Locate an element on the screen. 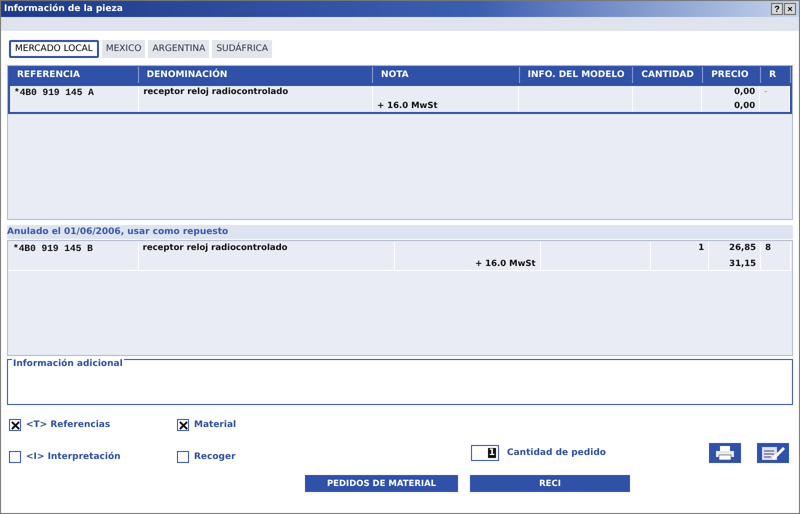 The width and height of the screenshot is (800, 514). document-pencil-icon is located at coordinates (773, 453).